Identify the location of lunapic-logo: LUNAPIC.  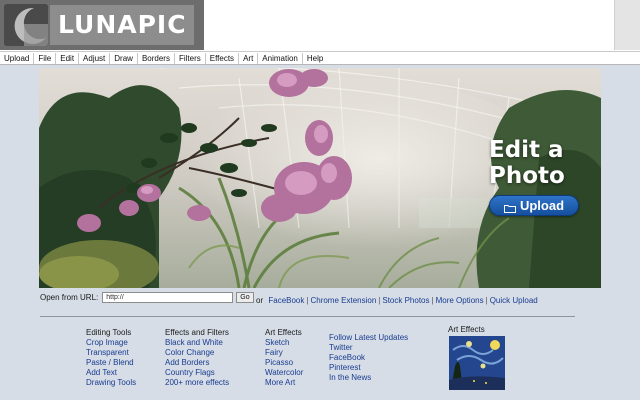
(102, 25).